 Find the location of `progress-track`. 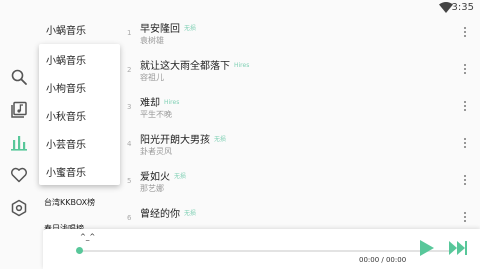

progress-track is located at coordinates (264, 251).